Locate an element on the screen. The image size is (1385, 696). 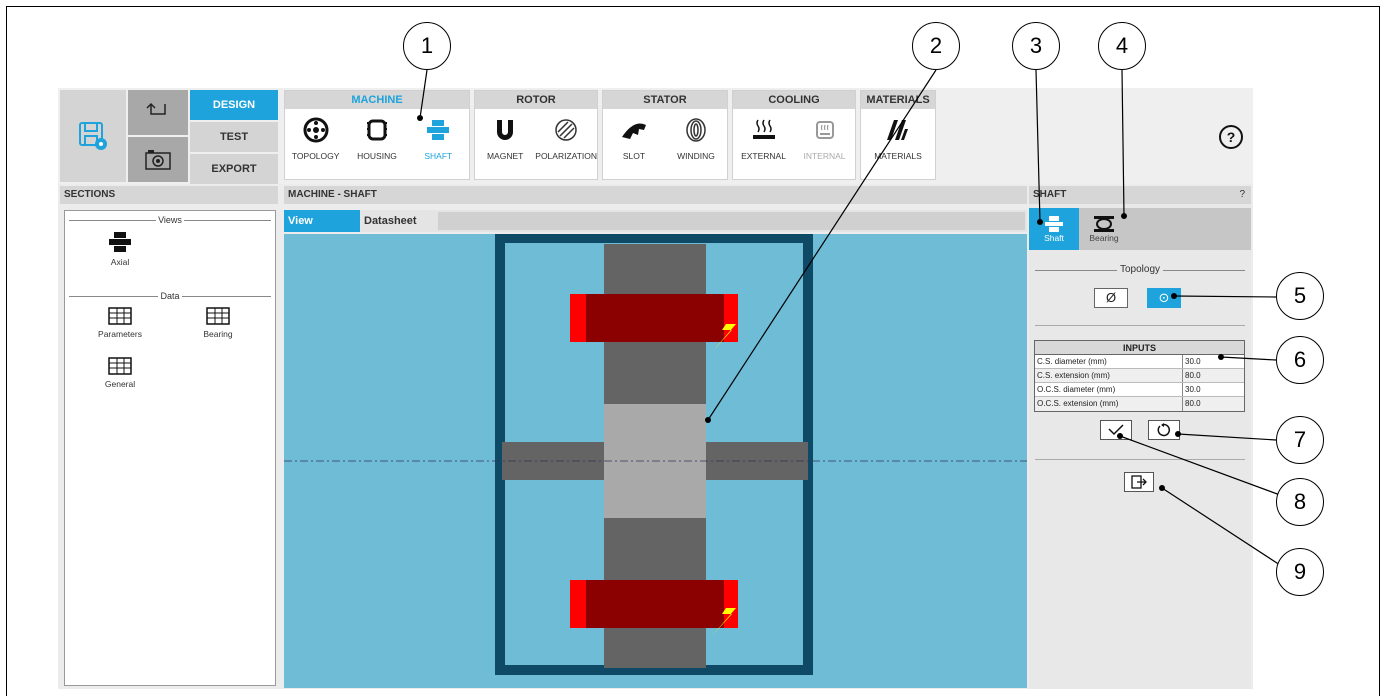
export-icon is located at coordinates (1139, 482).